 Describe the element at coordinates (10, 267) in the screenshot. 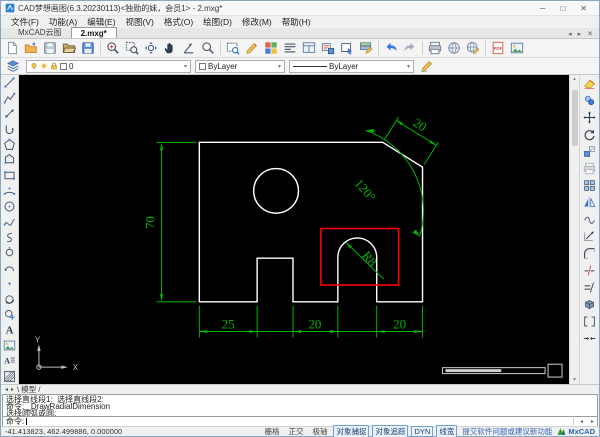

I see `rev-arc-button` at that location.